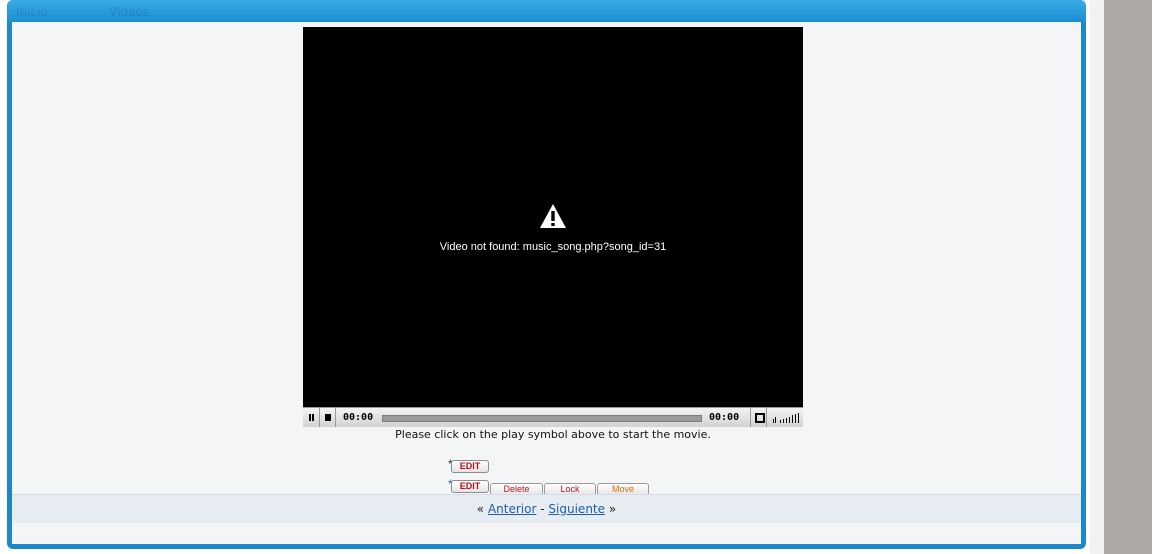 The image size is (1152, 554). I want to click on pause-icon, so click(311, 417).